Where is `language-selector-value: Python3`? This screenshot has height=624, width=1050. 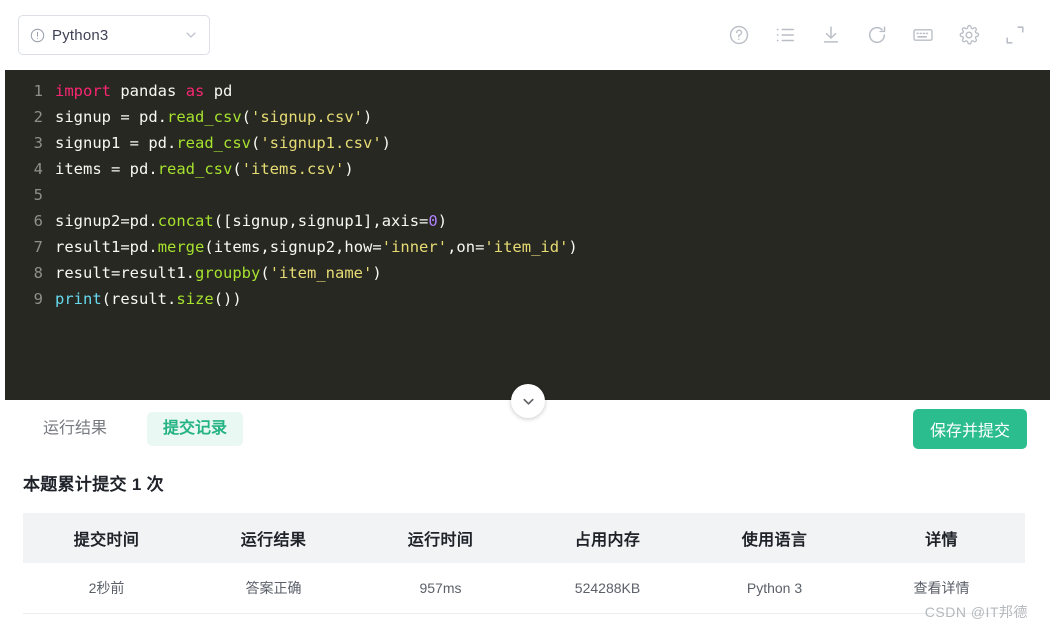
language-selector-value: Python3 is located at coordinates (80, 35).